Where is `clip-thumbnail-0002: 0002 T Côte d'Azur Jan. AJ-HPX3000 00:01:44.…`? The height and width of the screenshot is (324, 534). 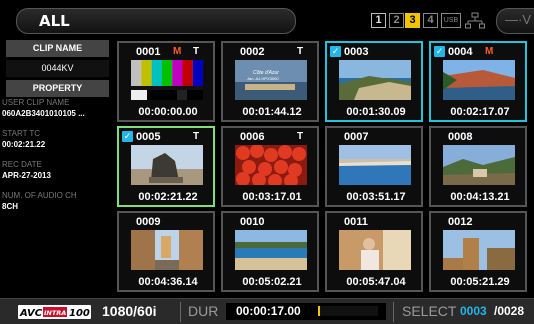
clip-thumbnail-0002: 0002 T Côte d'Azur Jan. AJ-HPX3000 00:01:44.… is located at coordinates (270, 81).